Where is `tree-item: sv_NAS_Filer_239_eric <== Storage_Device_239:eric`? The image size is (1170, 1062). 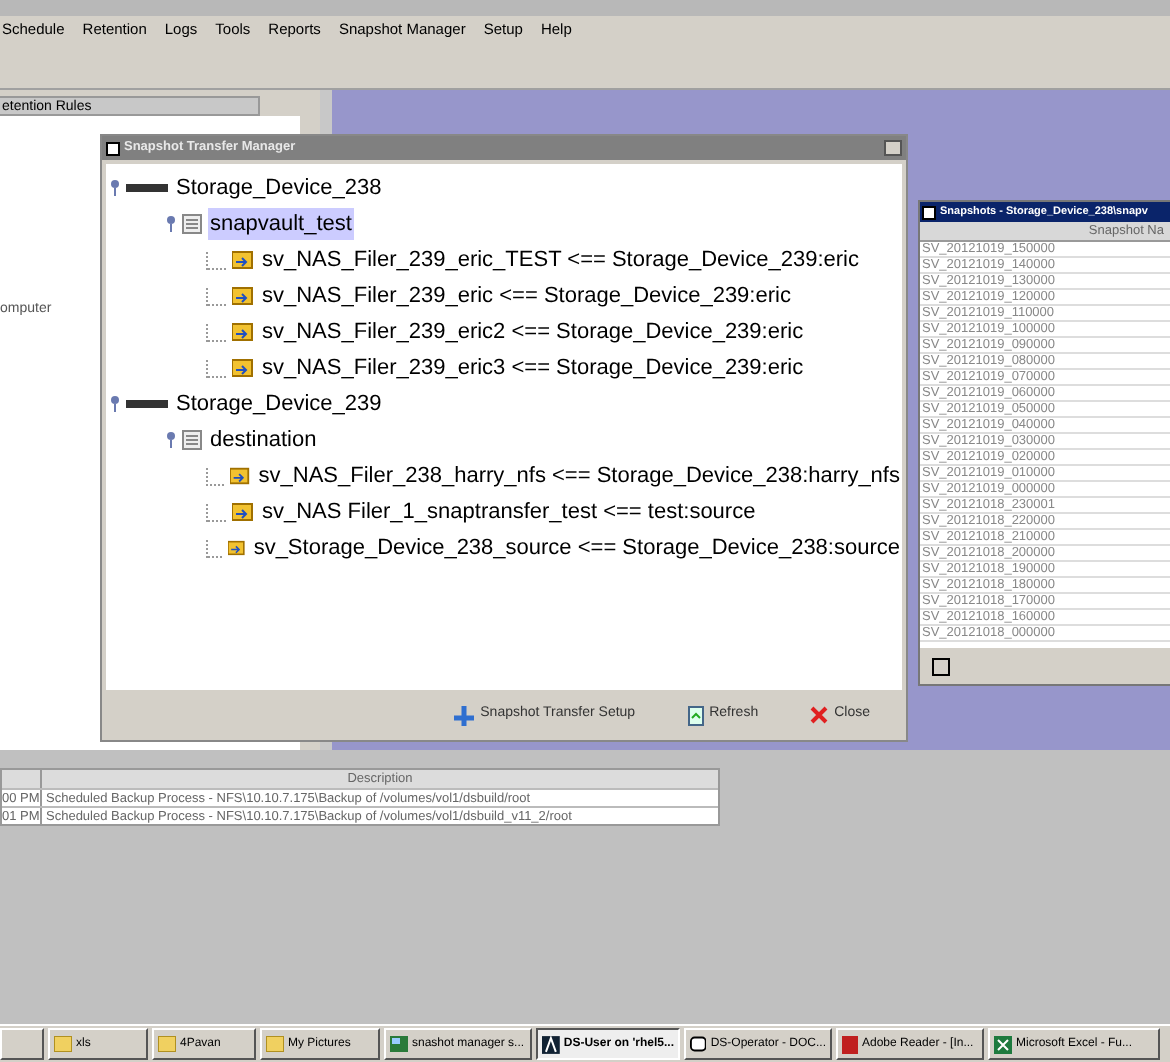
tree-item: sv_NAS_Filer_239_eric <== Storage_Device_239:eric is located at coordinates (526, 296).